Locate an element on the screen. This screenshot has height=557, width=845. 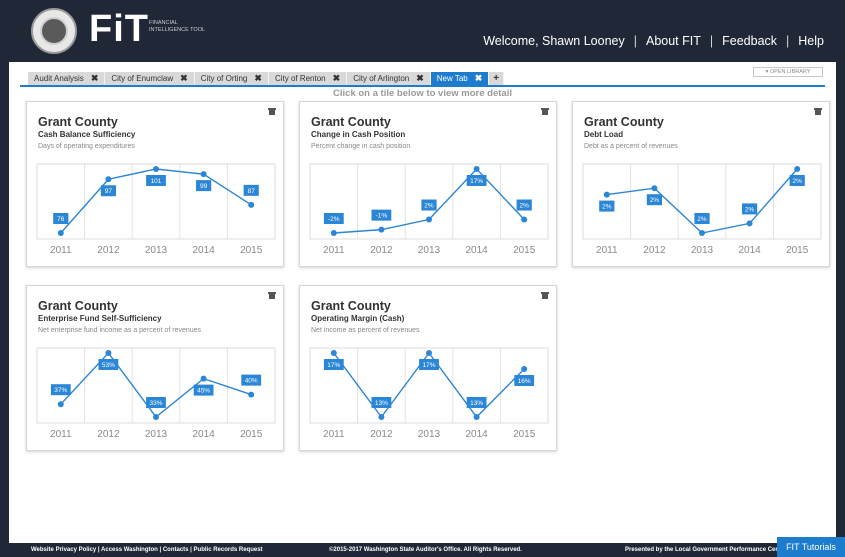
line-chart: 76 2011 97 2012 101 2013 99 2014 87 2015 is located at coordinates (156, 209).